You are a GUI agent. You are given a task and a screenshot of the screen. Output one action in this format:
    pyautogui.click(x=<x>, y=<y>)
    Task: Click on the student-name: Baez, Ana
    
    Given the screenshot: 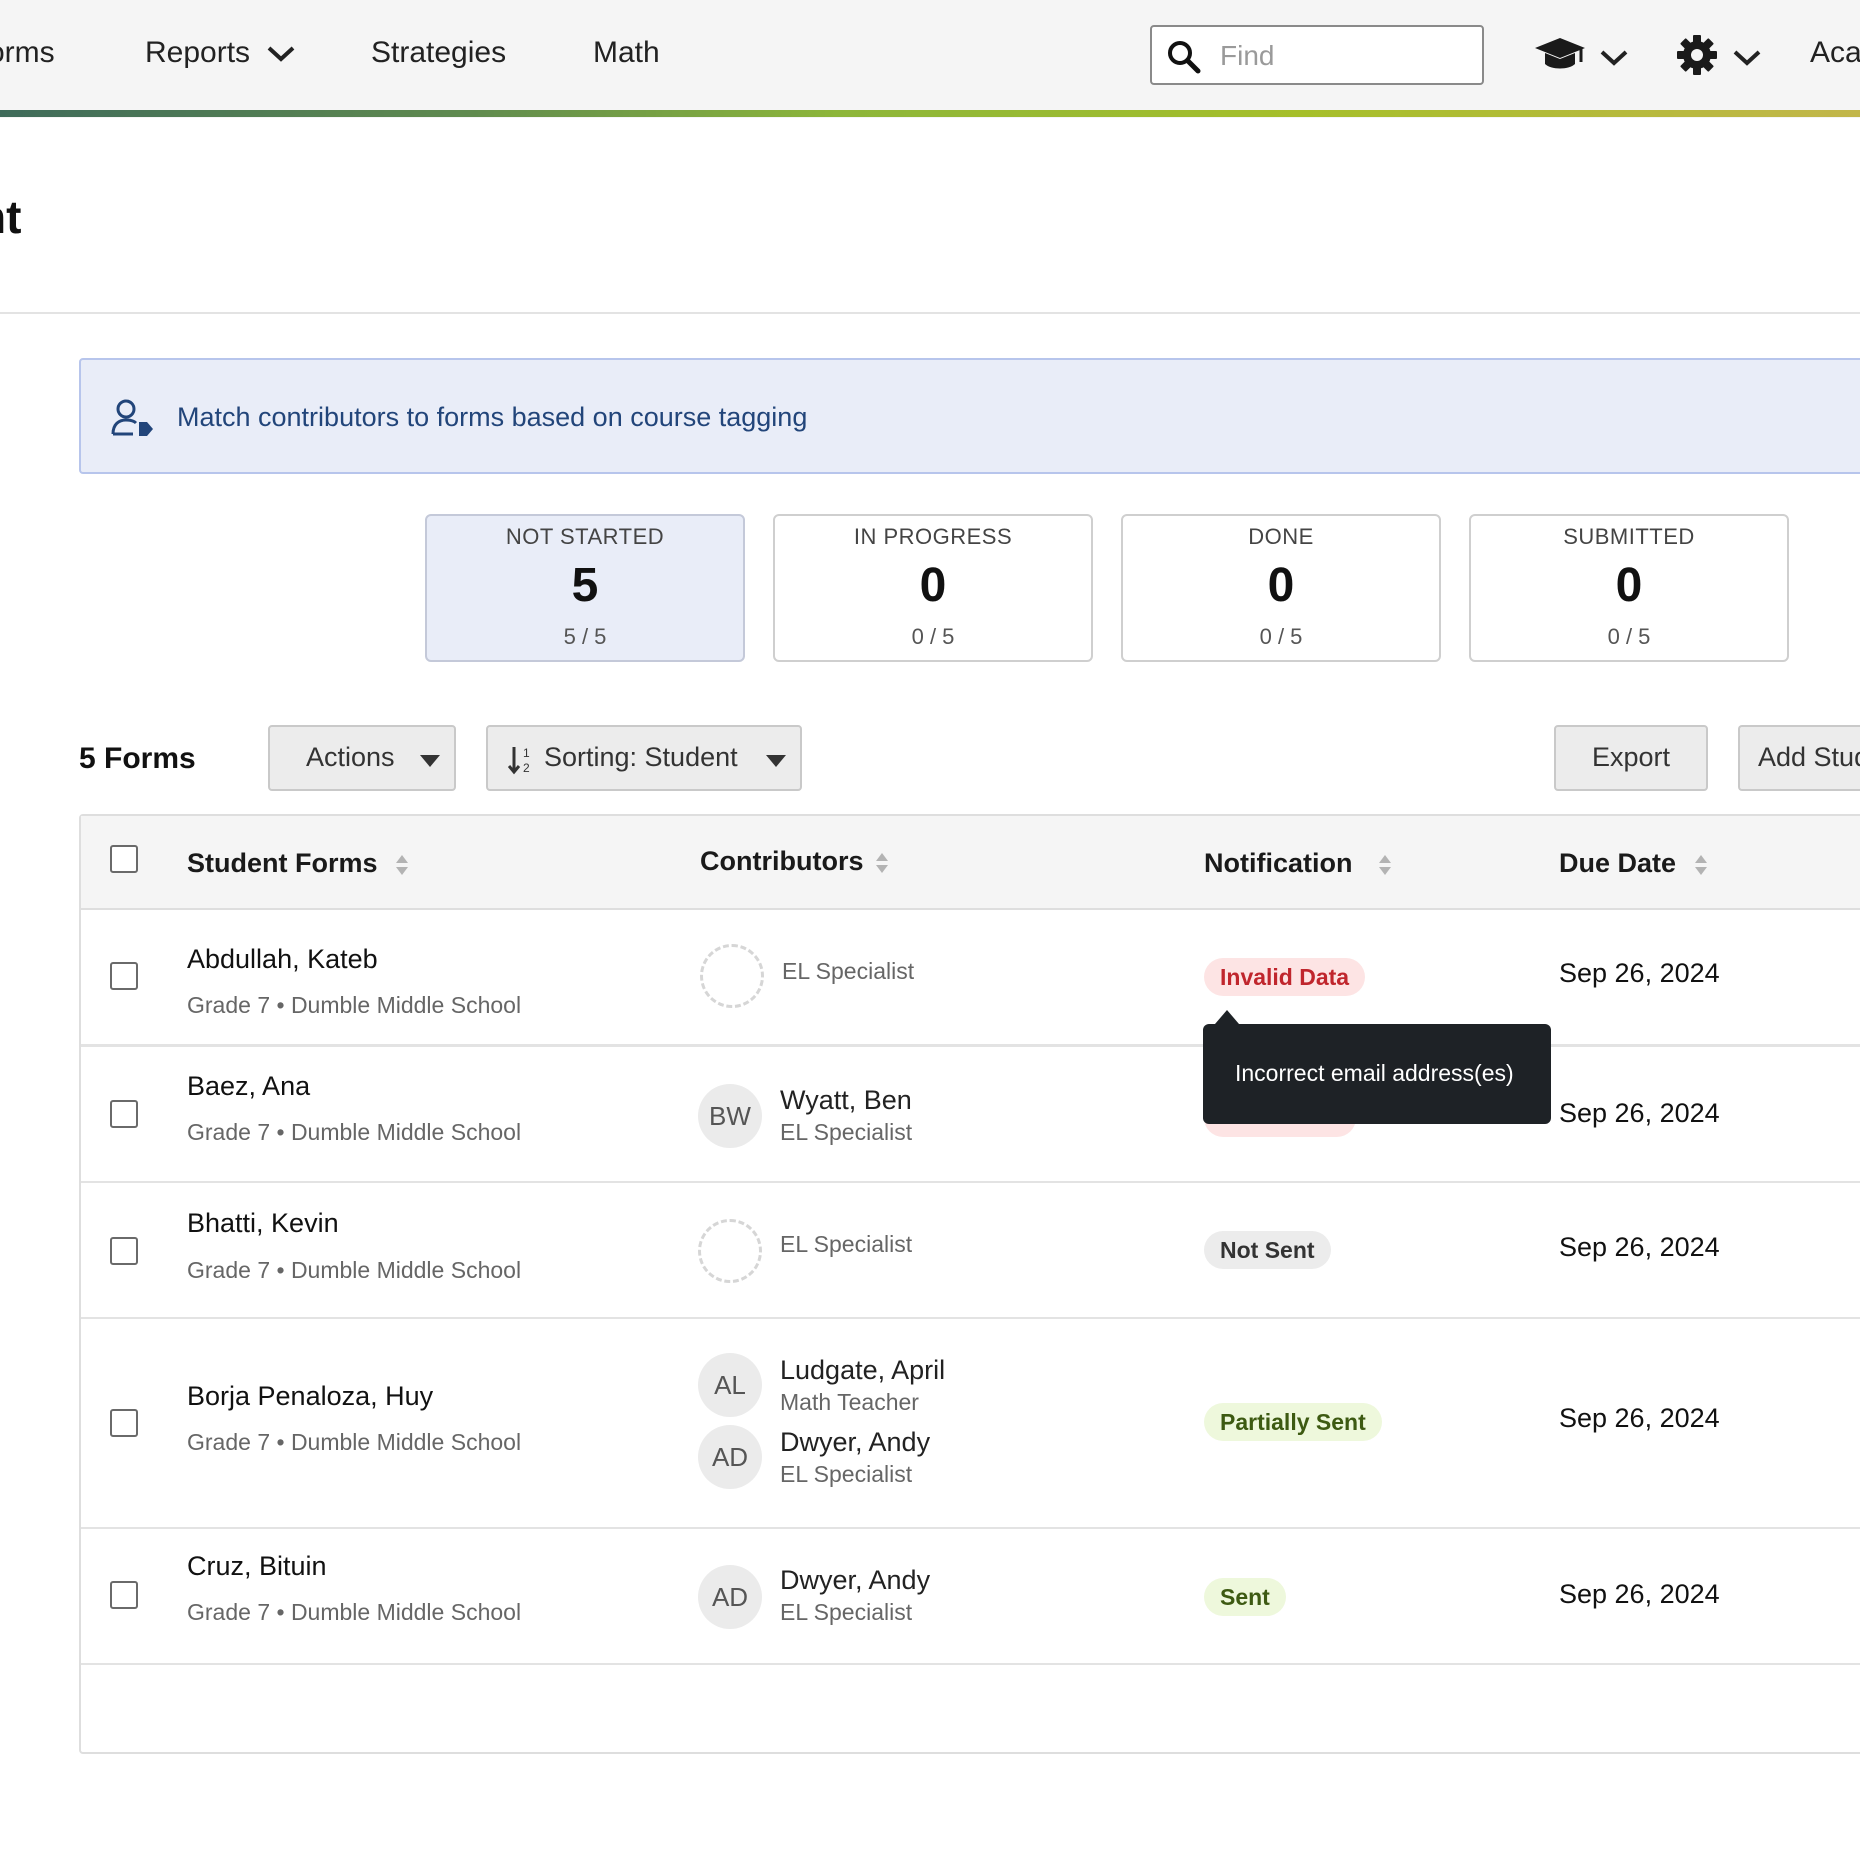 What is the action you would take?
    pyautogui.click(x=248, y=1086)
    